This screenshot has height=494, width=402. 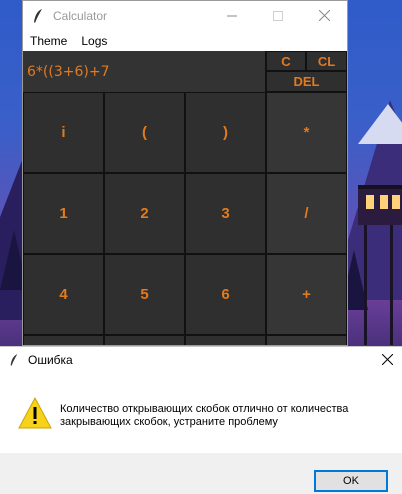 What do you see at coordinates (225, 213) in the screenshot?
I see `key-3: 3` at bounding box center [225, 213].